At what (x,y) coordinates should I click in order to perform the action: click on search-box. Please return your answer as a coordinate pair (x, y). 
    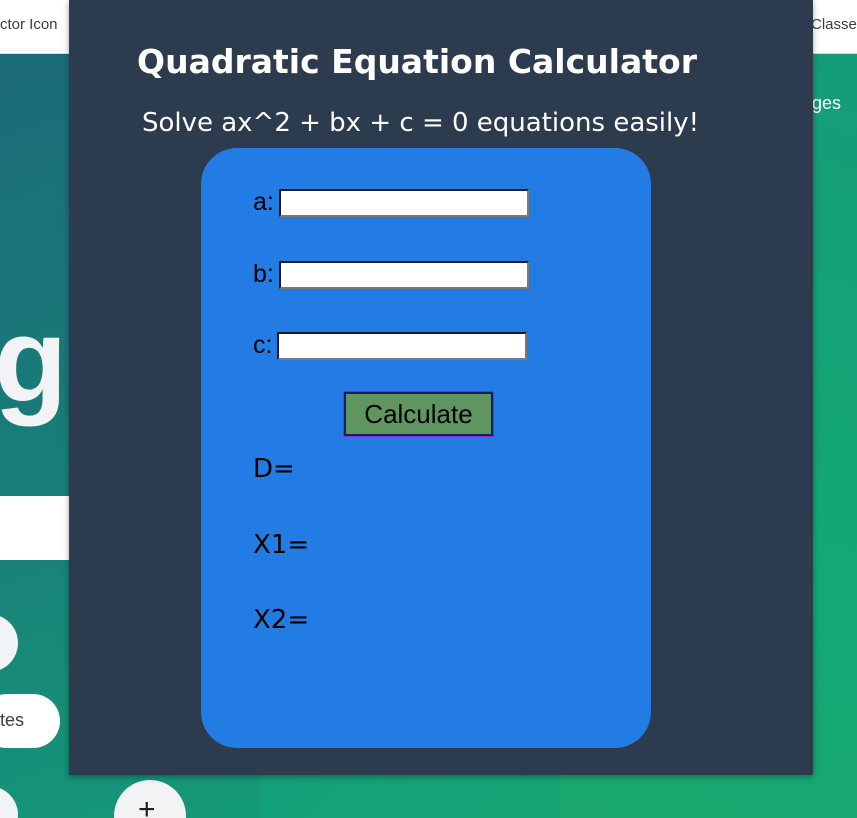
    Looking at the image, I should click on (40, 528).